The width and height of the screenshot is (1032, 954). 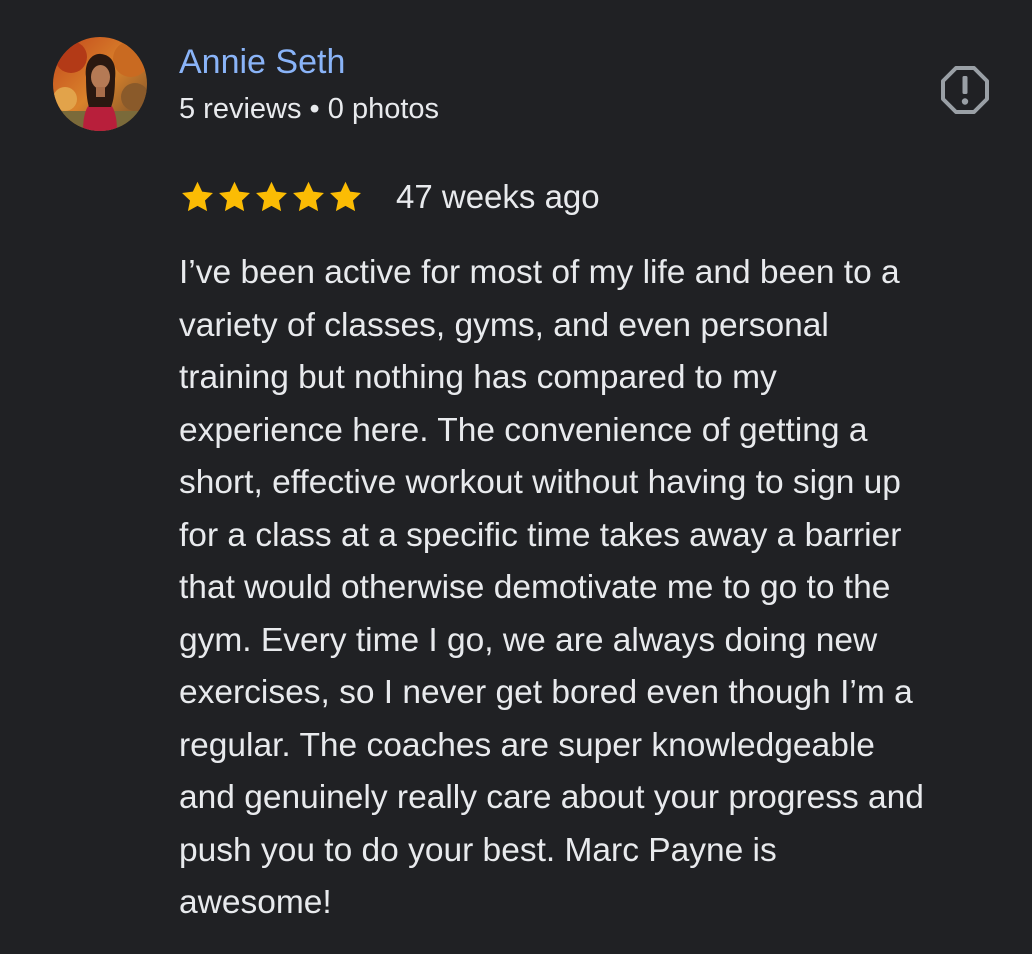 What do you see at coordinates (262, 62) in the screenshot?
I see `author-name-link: Annie Seth` at bounding box center [262, 62].